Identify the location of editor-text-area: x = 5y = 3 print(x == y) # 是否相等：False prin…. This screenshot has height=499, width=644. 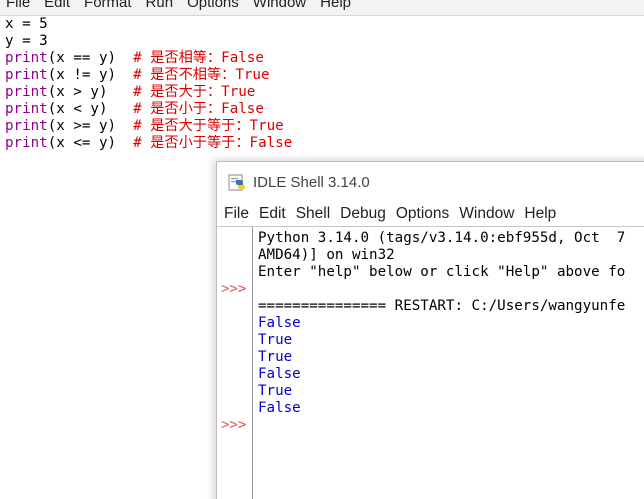
(148, 84).